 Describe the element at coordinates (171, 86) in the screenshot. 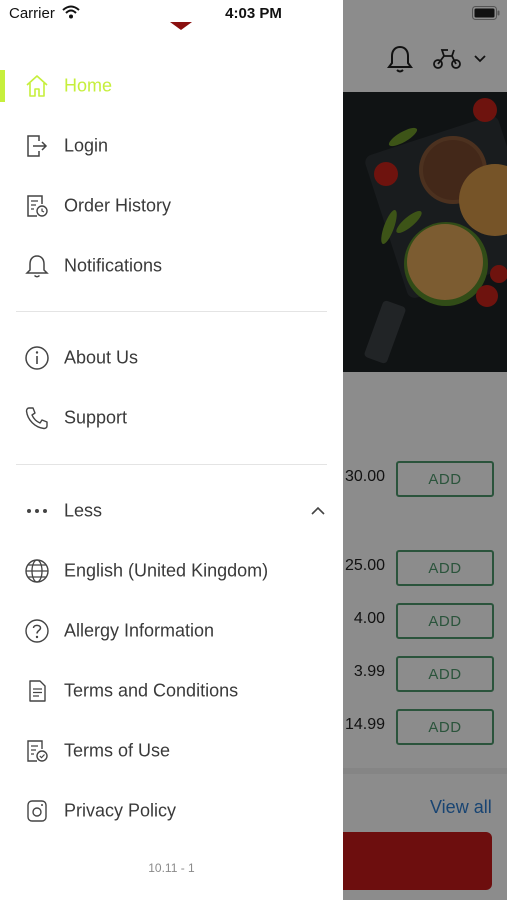

I see `menu-item-home: Home` at that location.